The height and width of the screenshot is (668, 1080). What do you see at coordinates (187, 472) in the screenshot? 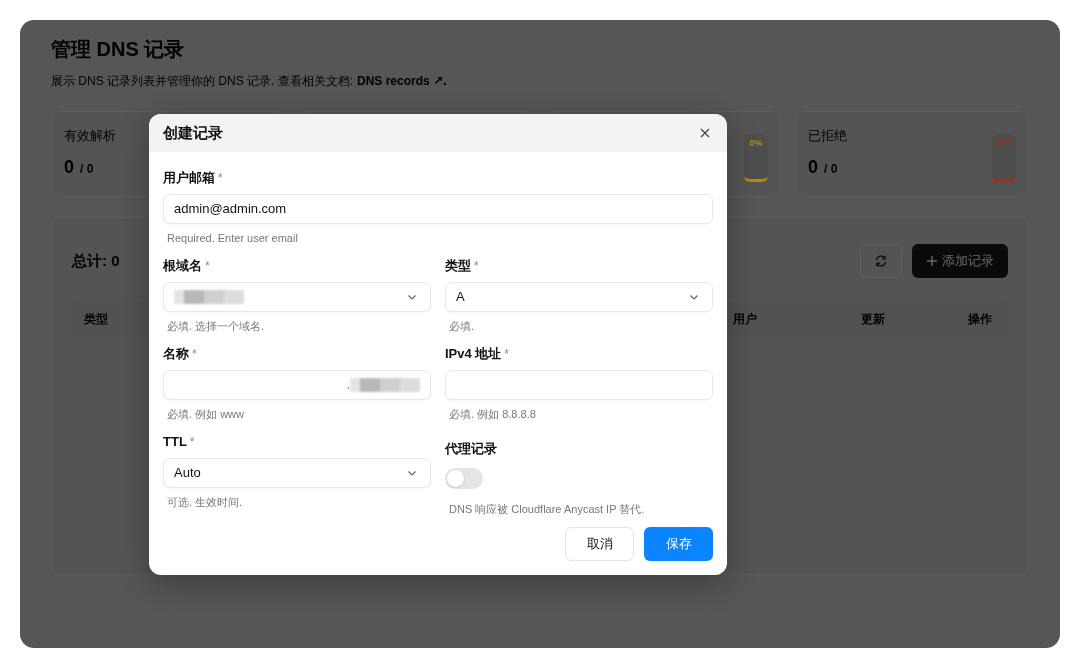
I see `field-value: Auto` at bounding box center [187, 472].